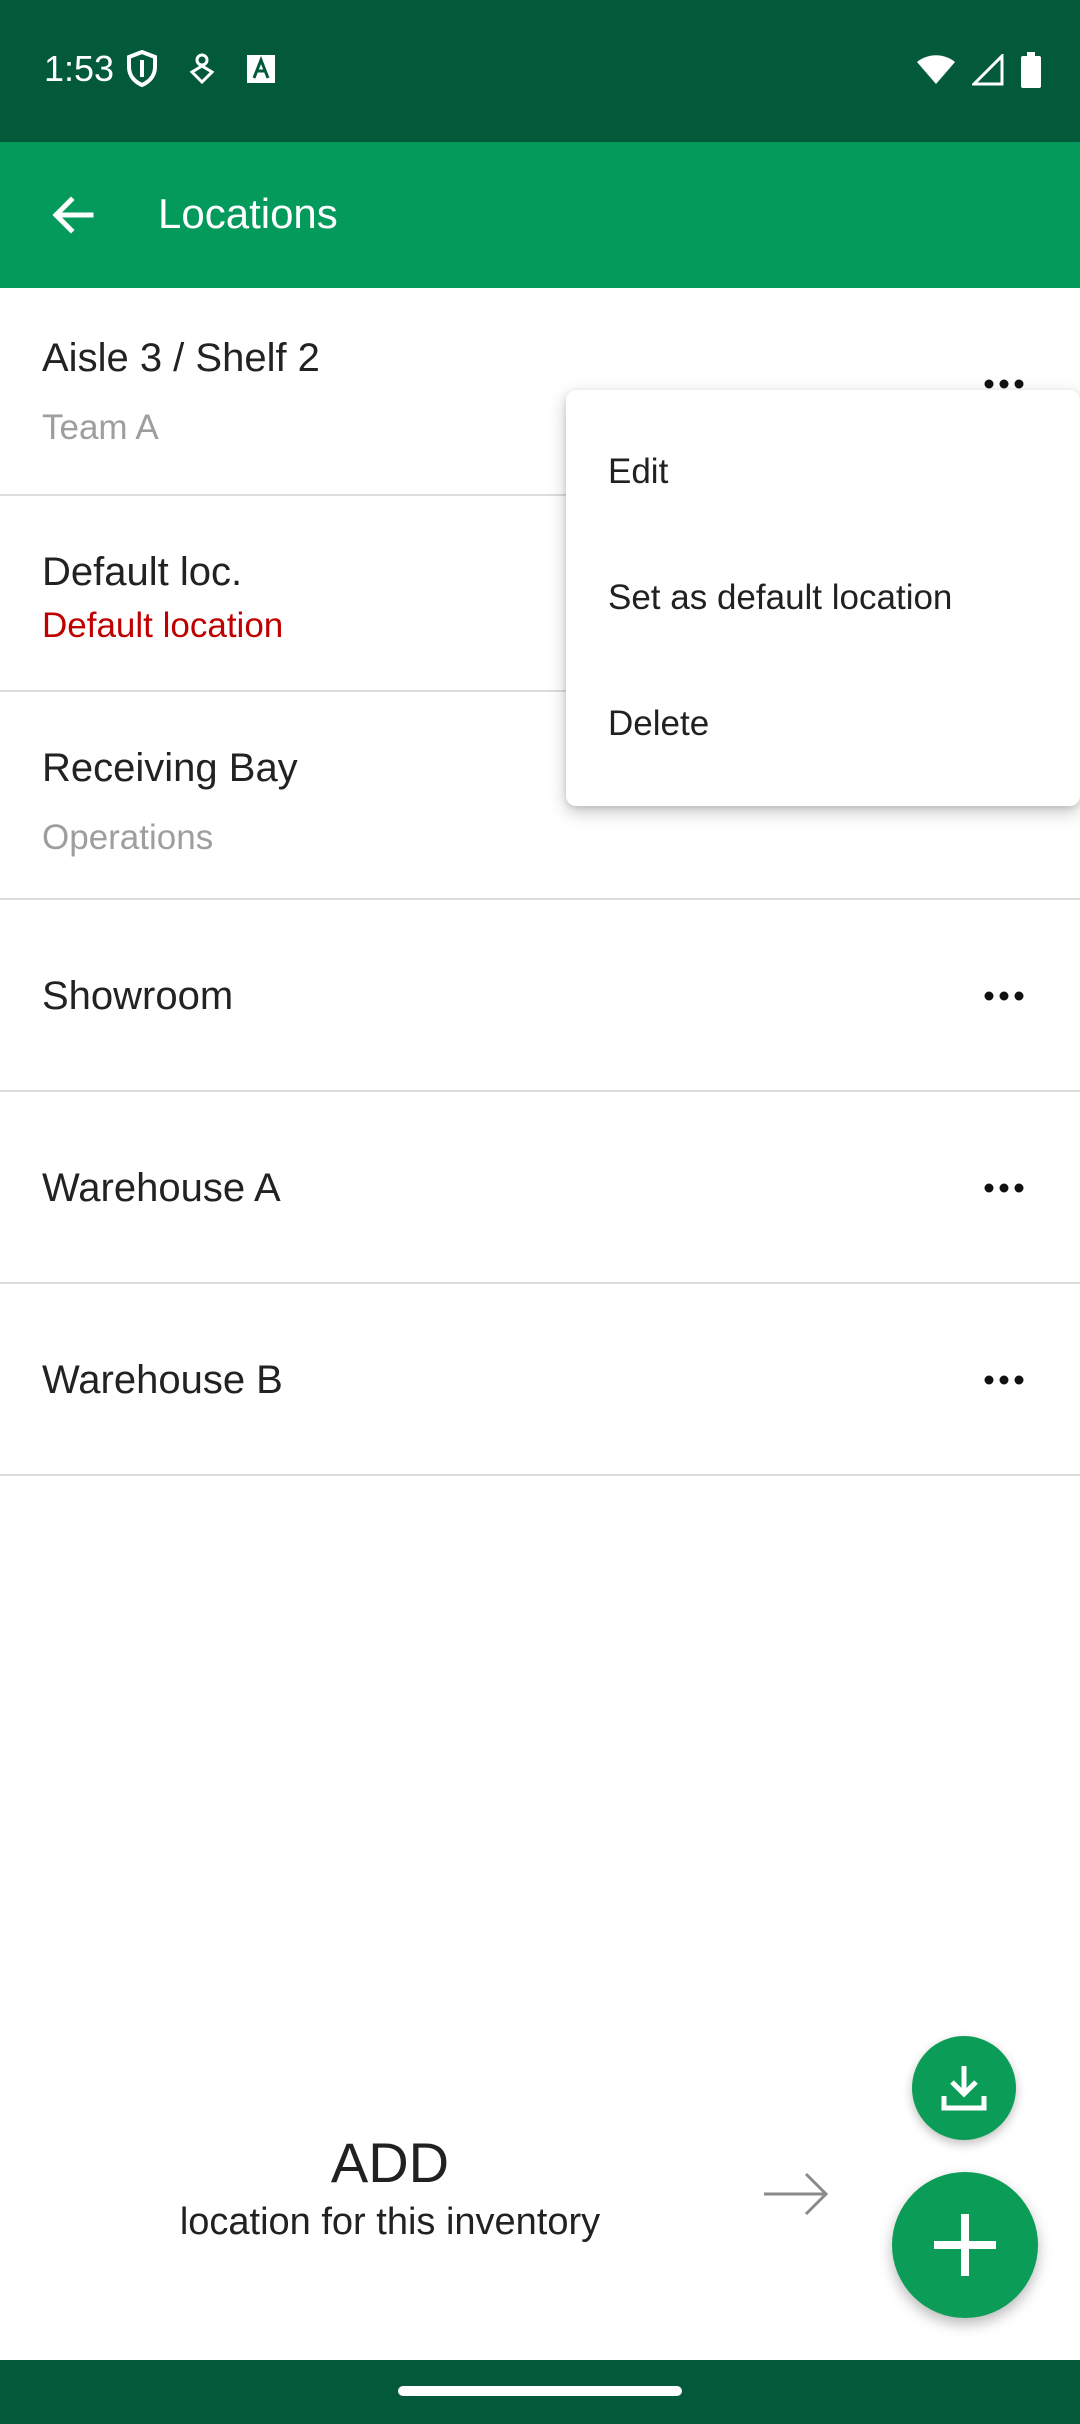  Describe the element at coordinates (100, 427) in the screenshot. I see `location-subtitle: Team A` at that location.